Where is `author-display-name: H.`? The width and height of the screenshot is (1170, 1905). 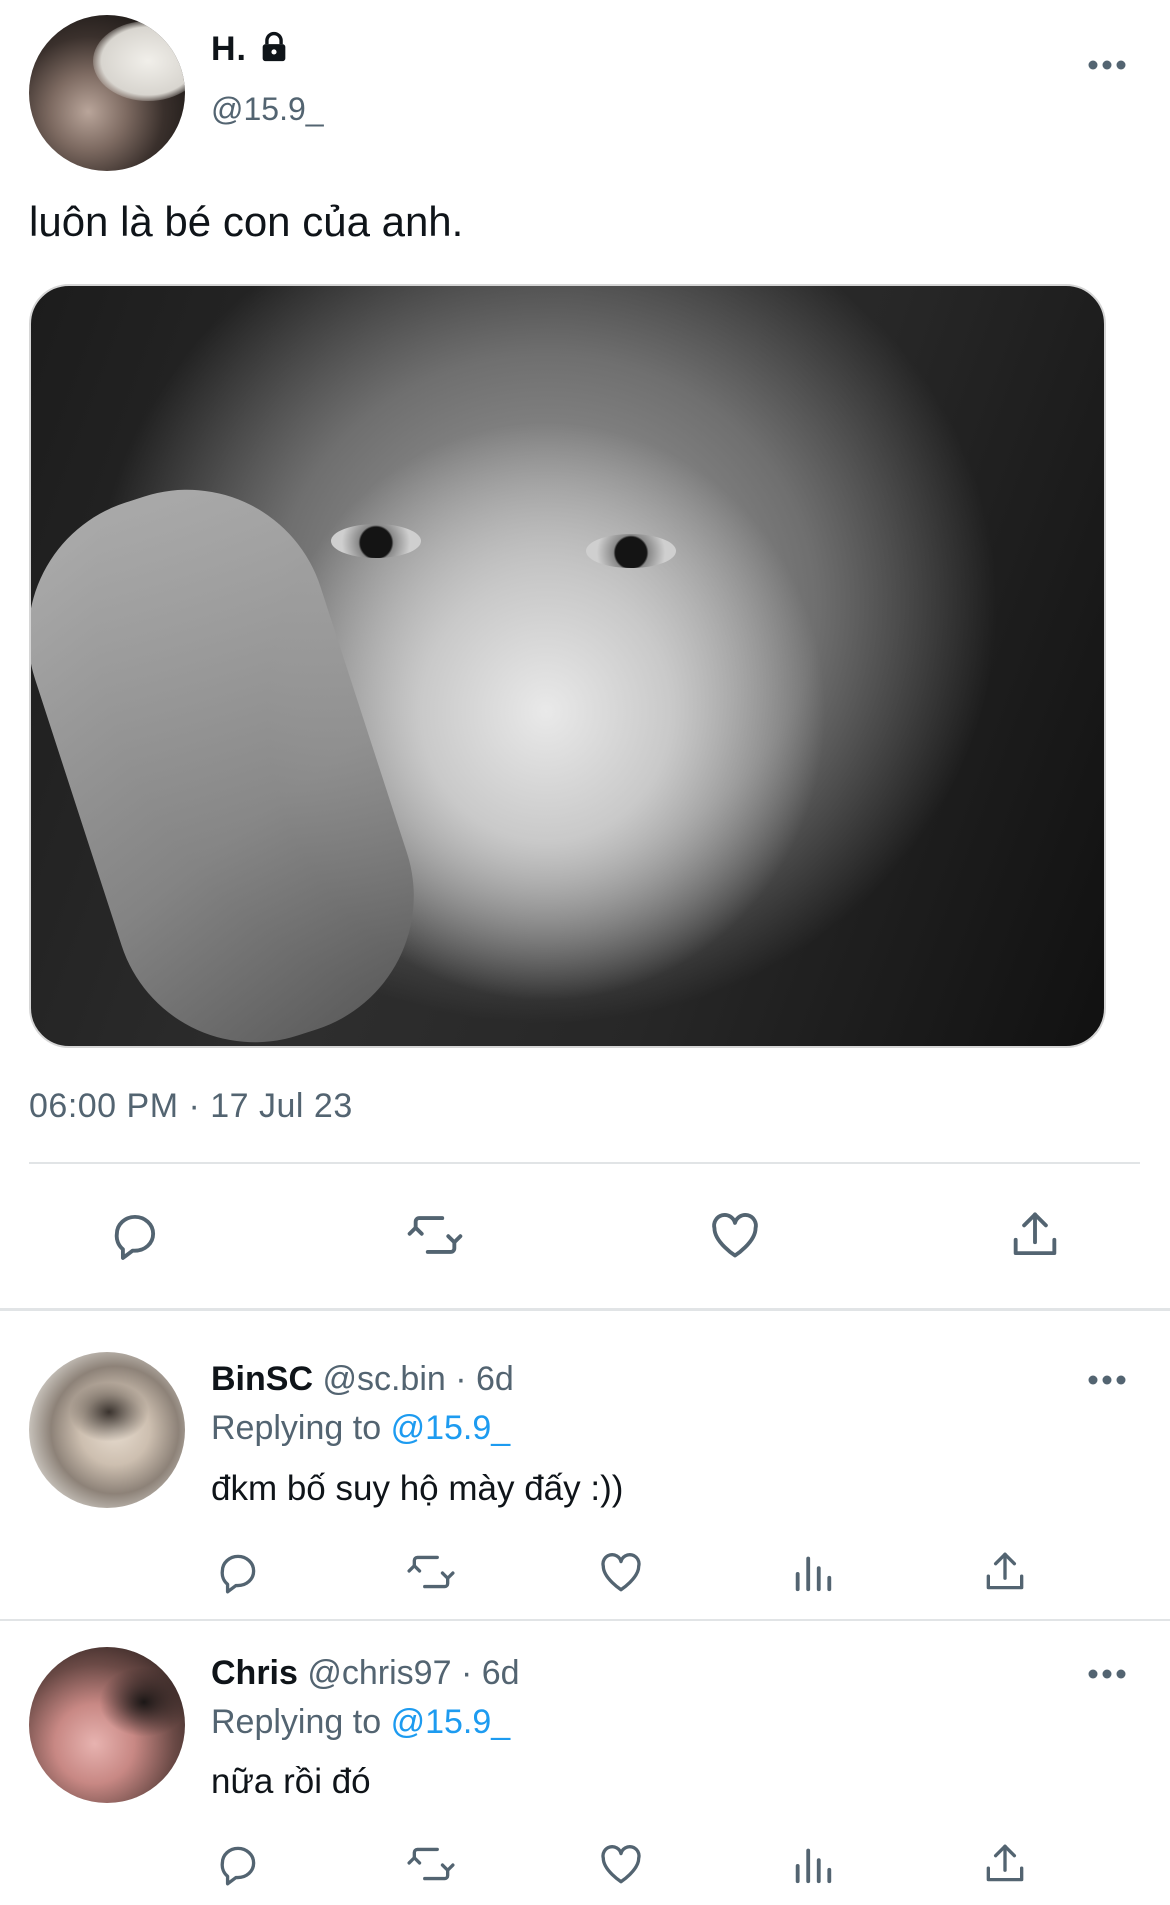 author-display-name: H. is located at coordinates (229, 49).